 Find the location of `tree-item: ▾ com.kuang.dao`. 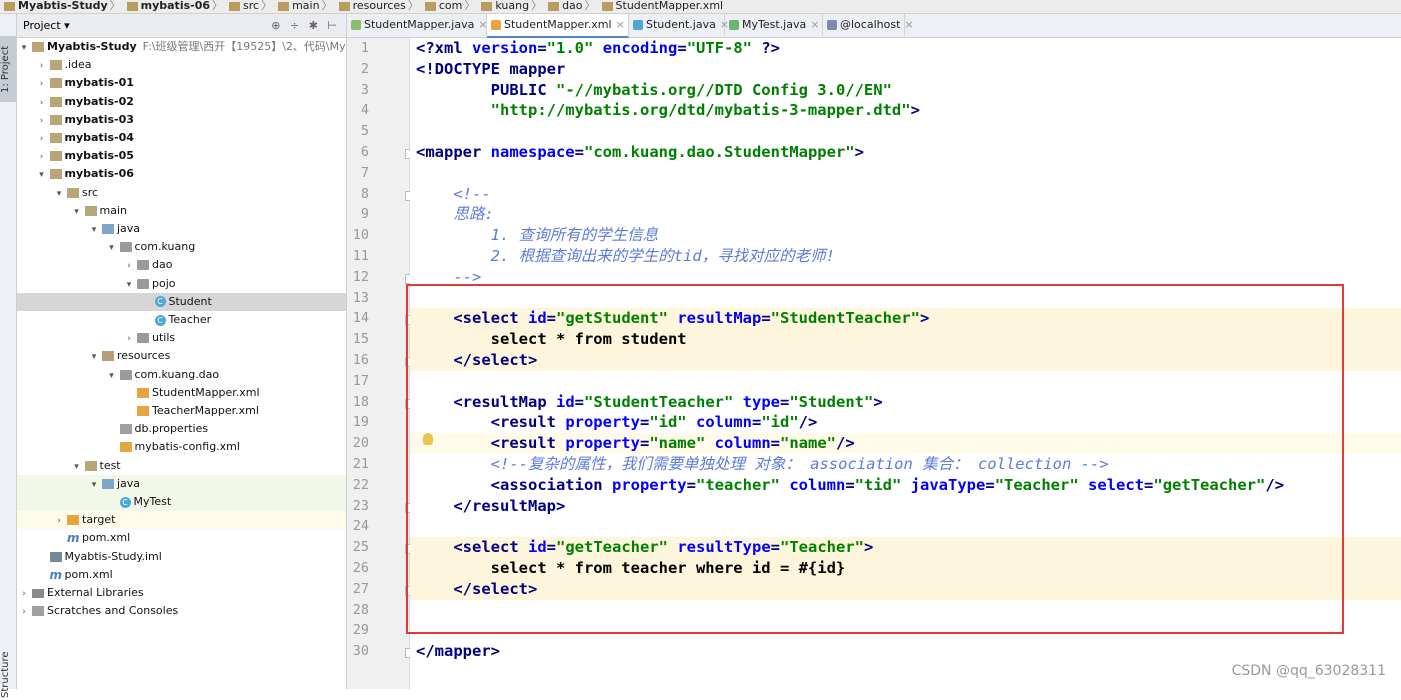

tree-item: ▾ com.kuang.dao is located at coordinates (181, 375).